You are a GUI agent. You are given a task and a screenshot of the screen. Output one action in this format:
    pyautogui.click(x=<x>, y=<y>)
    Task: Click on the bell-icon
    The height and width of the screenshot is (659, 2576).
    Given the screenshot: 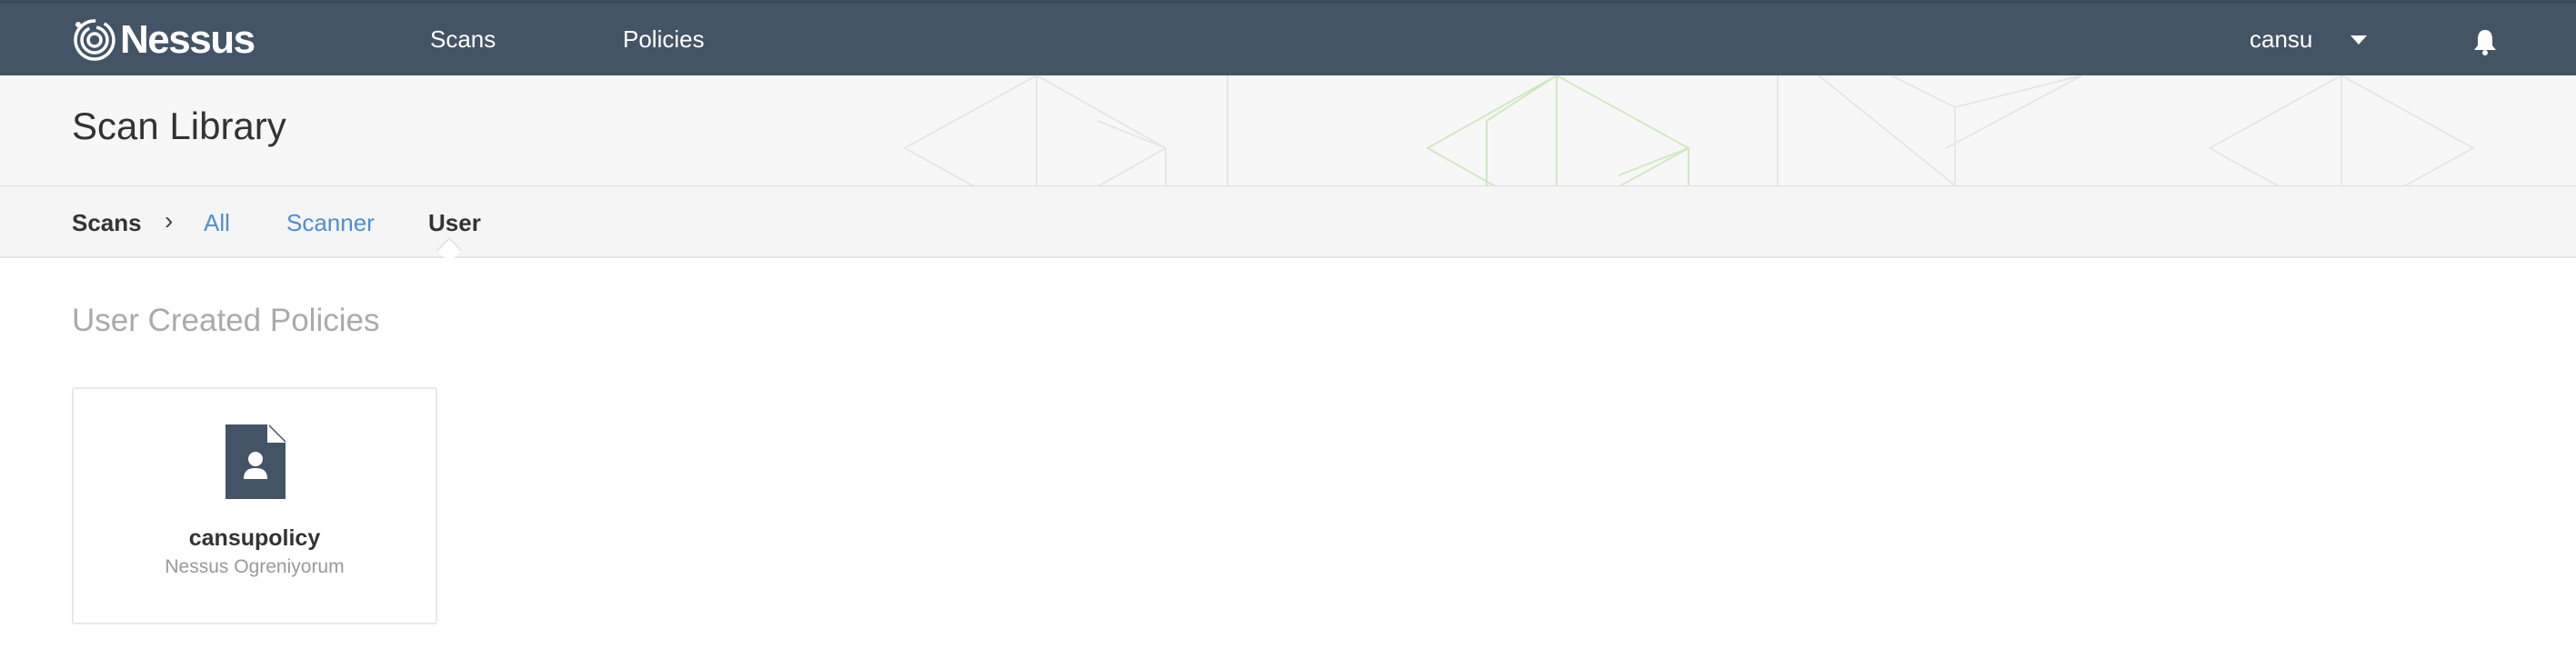 What is the action you would take?
    pyautogui.click(x=2485, y=41)
    